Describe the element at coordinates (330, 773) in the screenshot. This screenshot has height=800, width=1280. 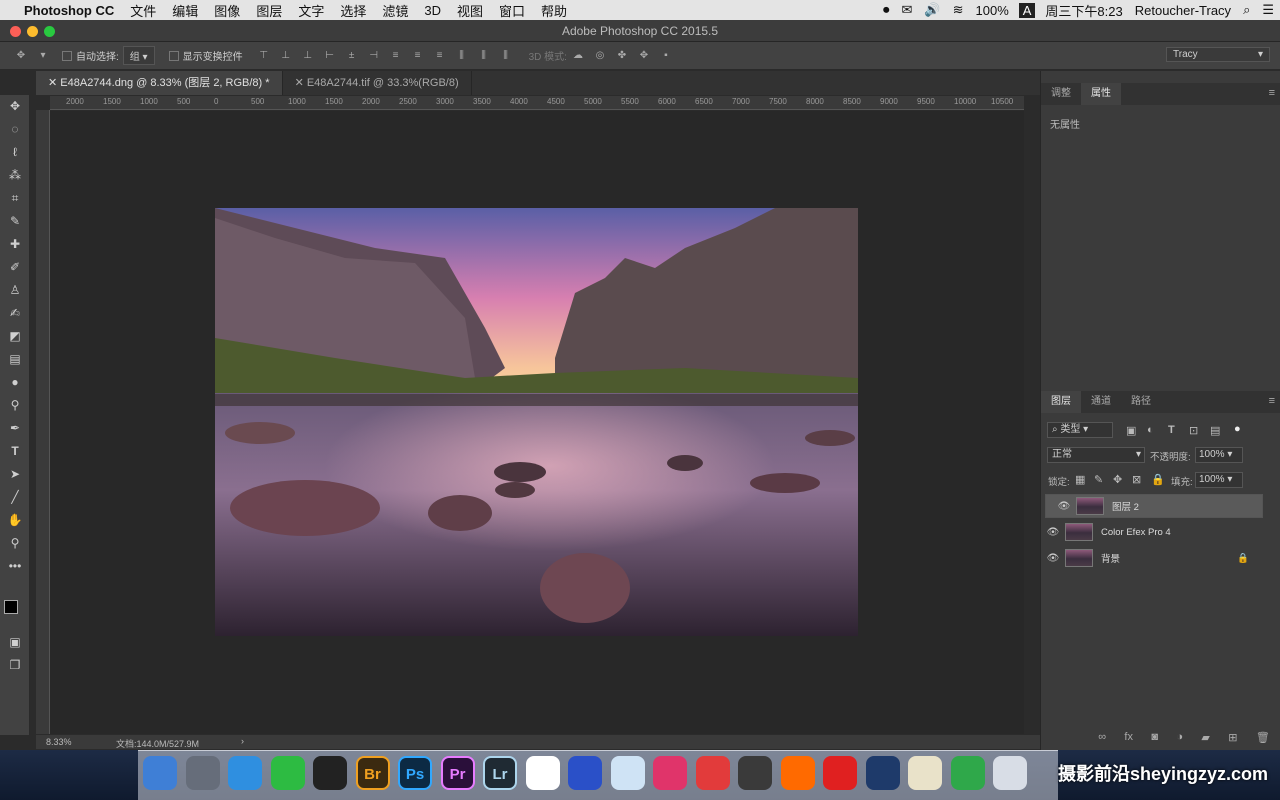
I see `dock-item-qq-icon` at that location.